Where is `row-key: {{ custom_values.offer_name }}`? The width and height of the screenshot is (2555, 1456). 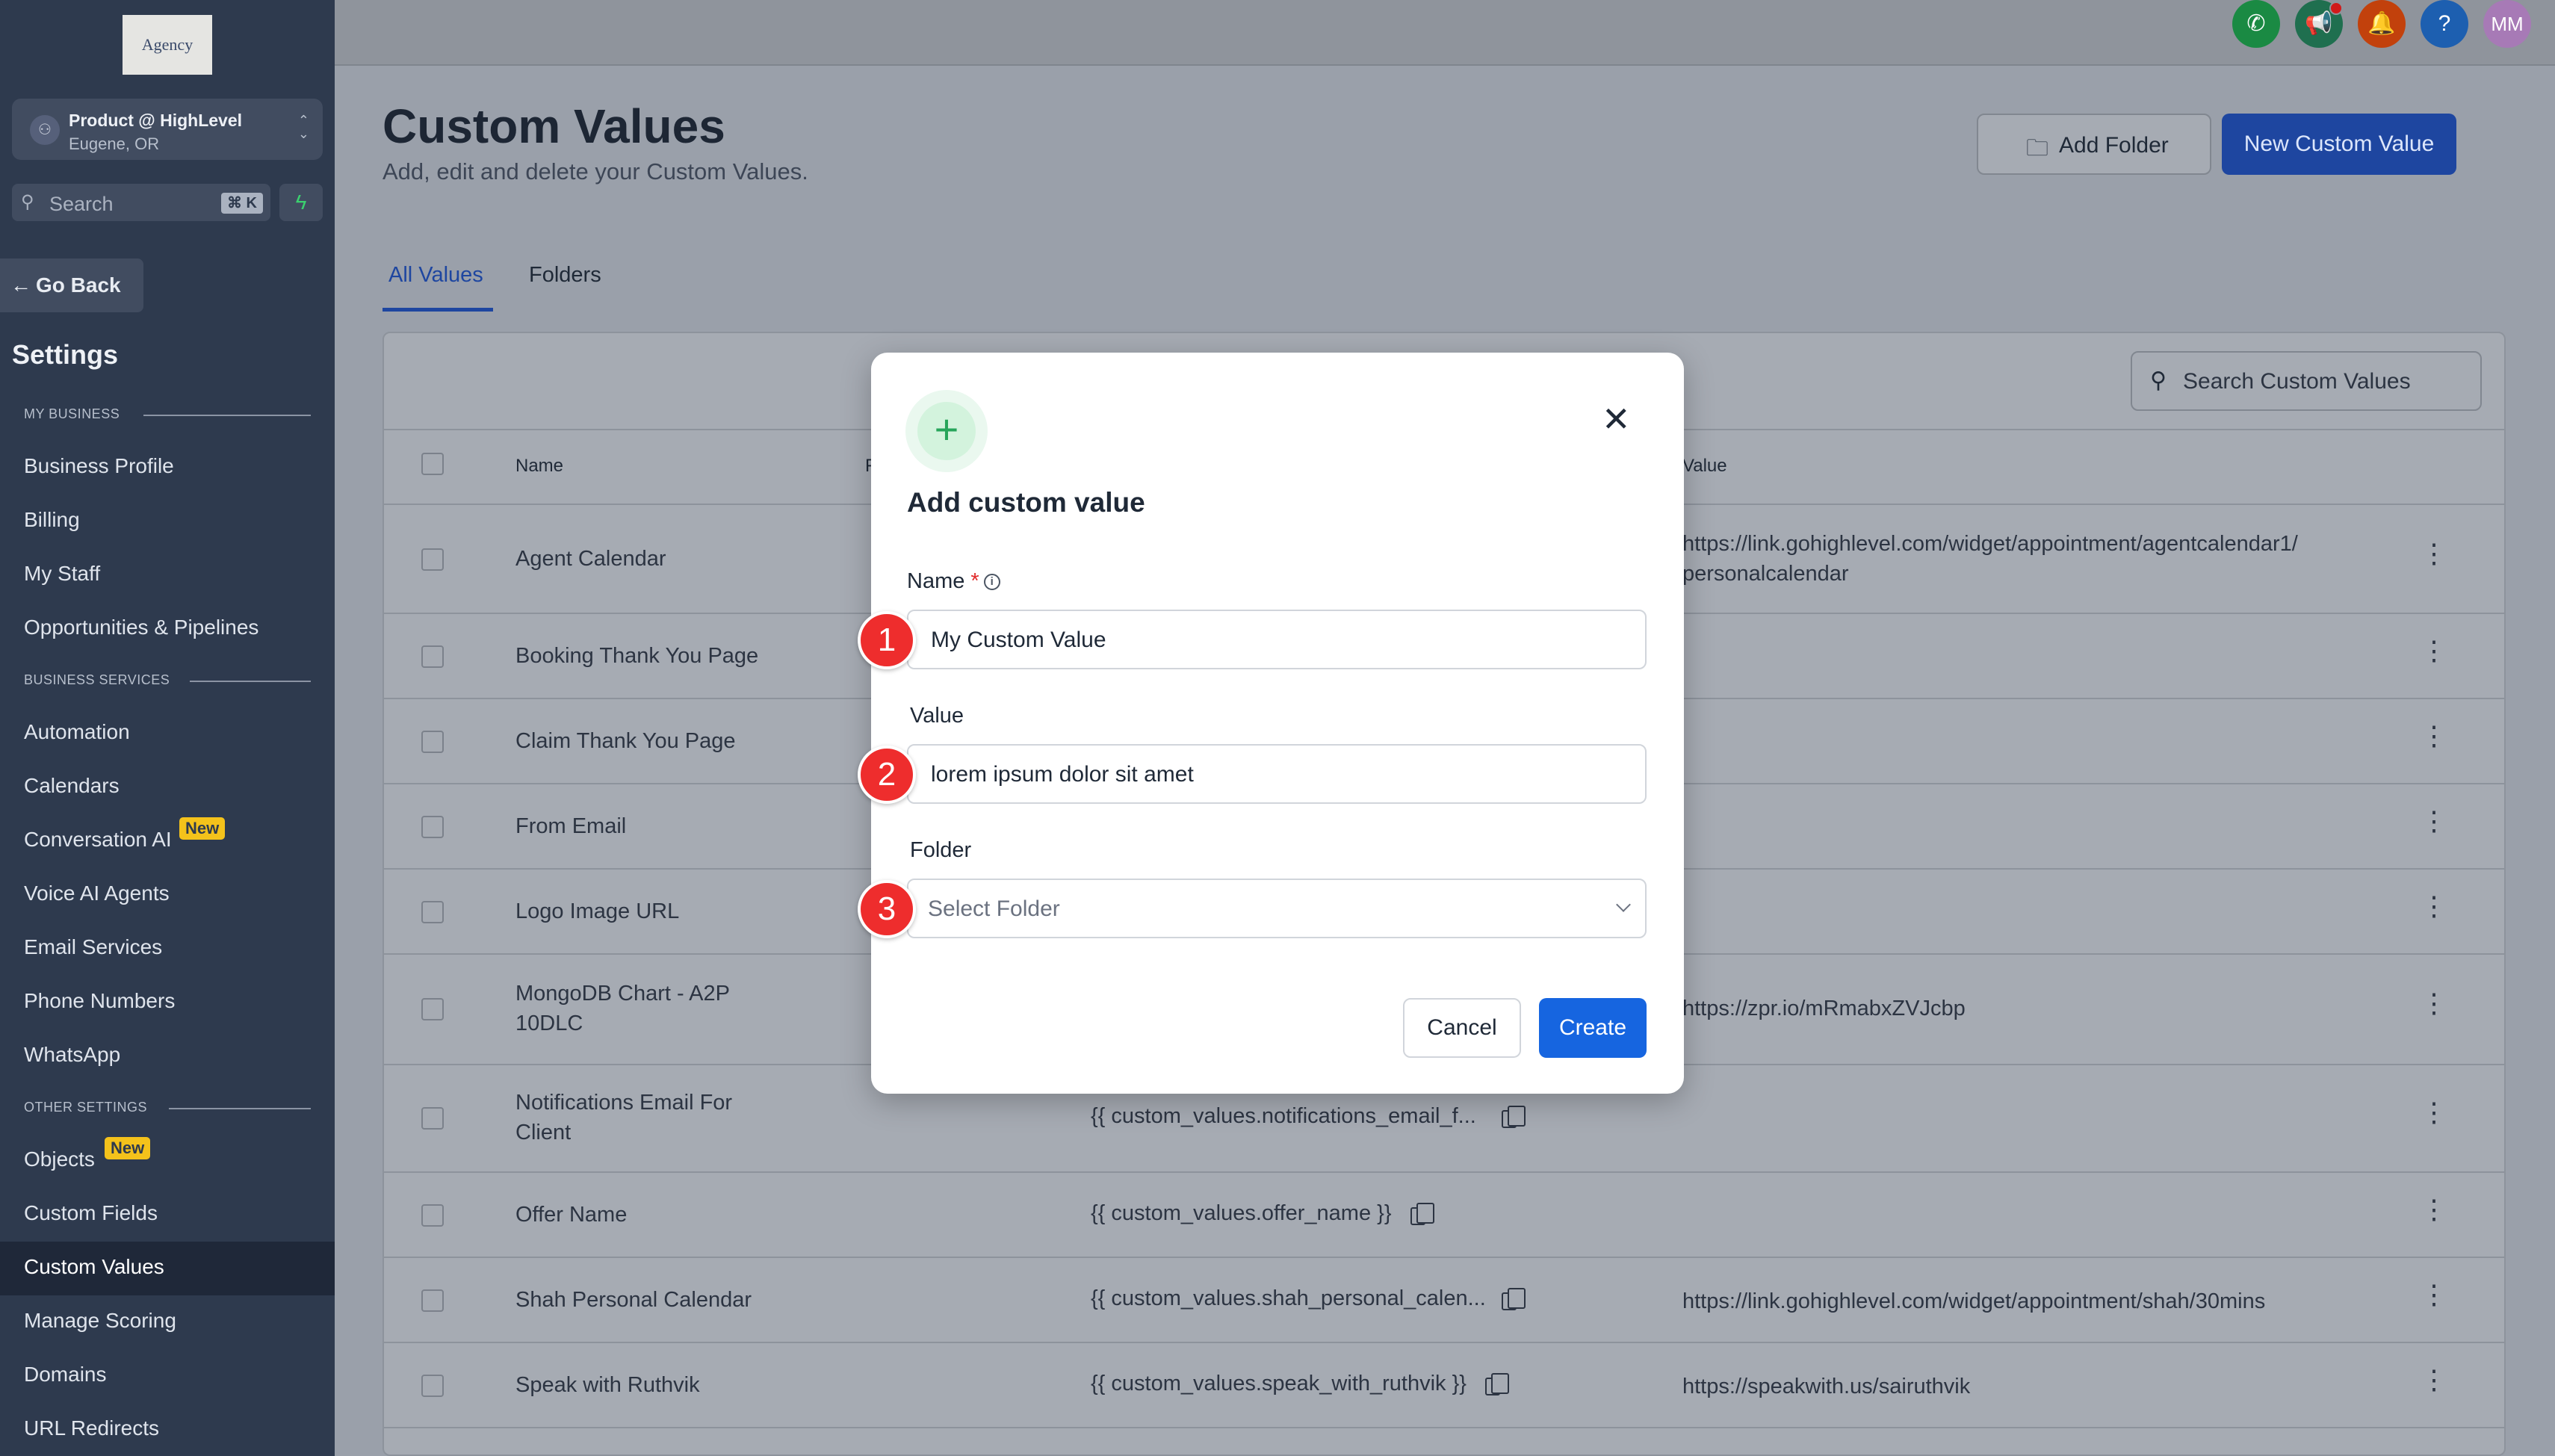 row-key: {{ custom_values.offer_name }} is located at coordinates (1241, 1213).